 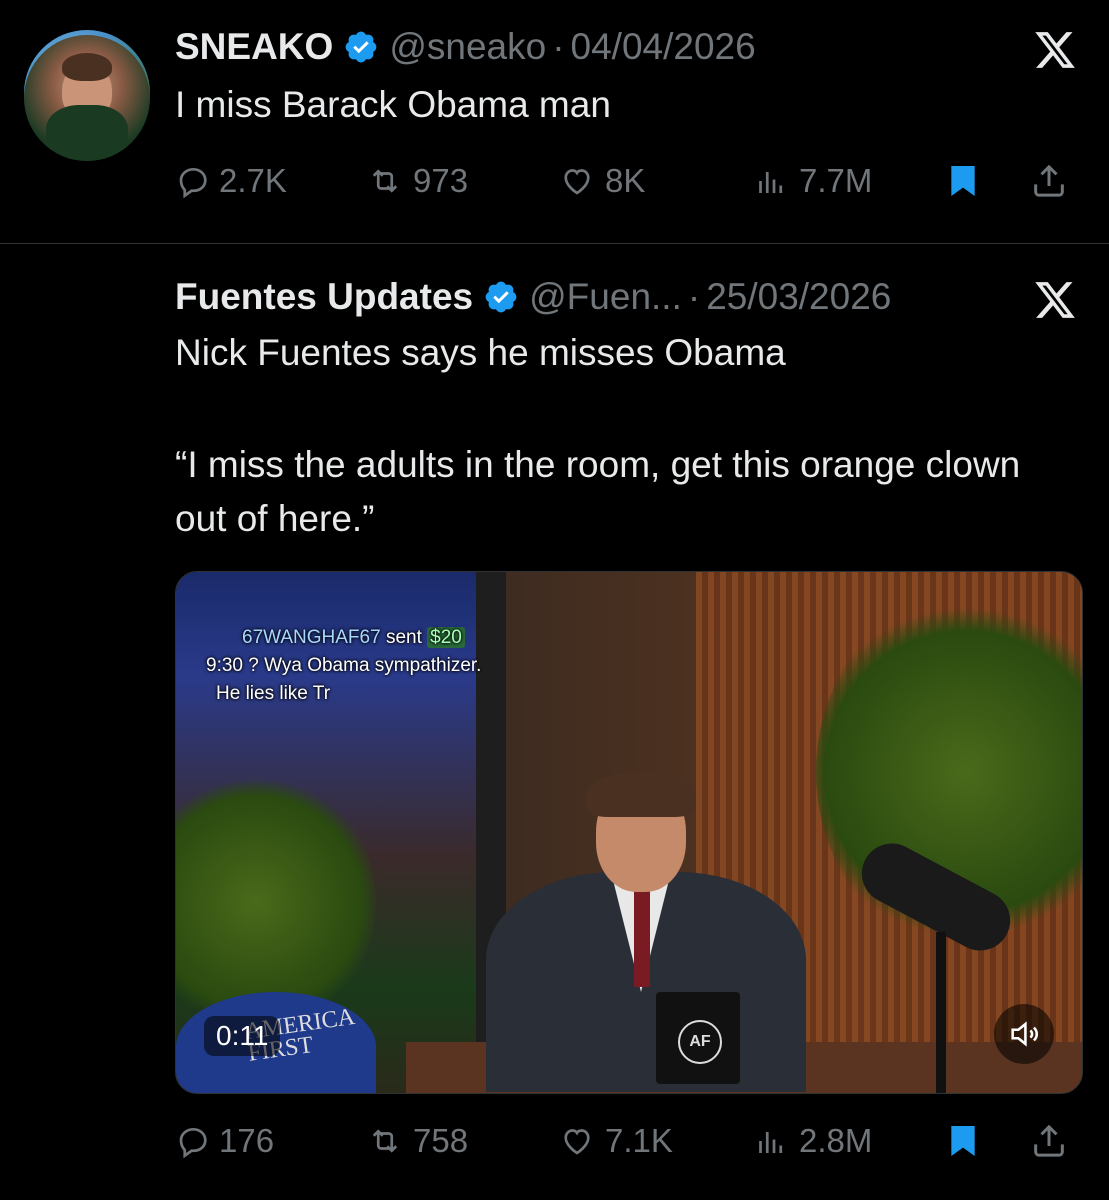 I want to click on avatar, so click(x=87, y=98).